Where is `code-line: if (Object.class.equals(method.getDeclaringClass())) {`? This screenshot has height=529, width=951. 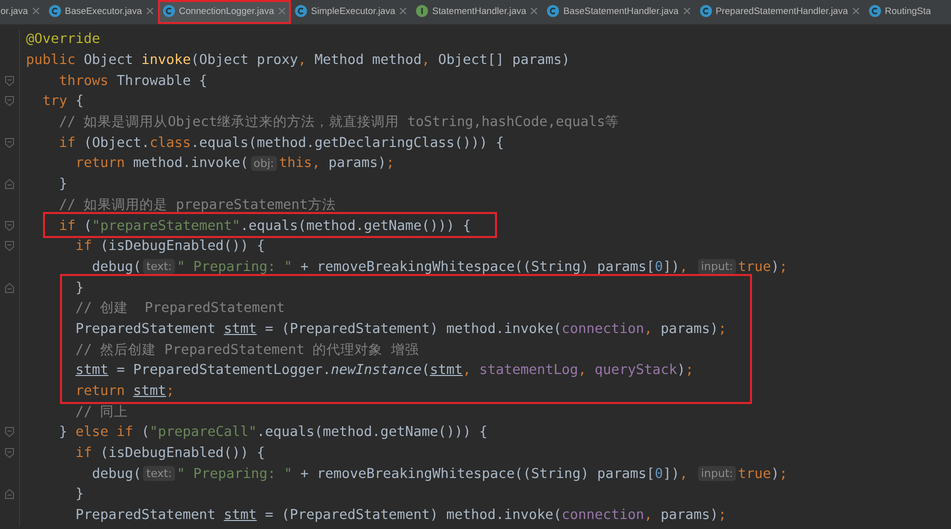
code-line: if (Object.class.equals(method.getDeclaringClass())) { is located at coordinates (281, 142).